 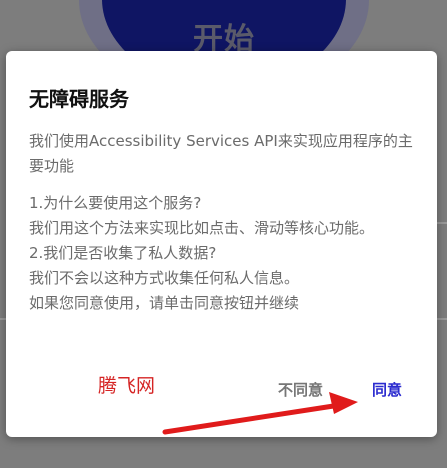 What do you see at coordinates (387, 389) in the screenshot?
I see `agree-button: 同意` at bounding box center [387, 389].